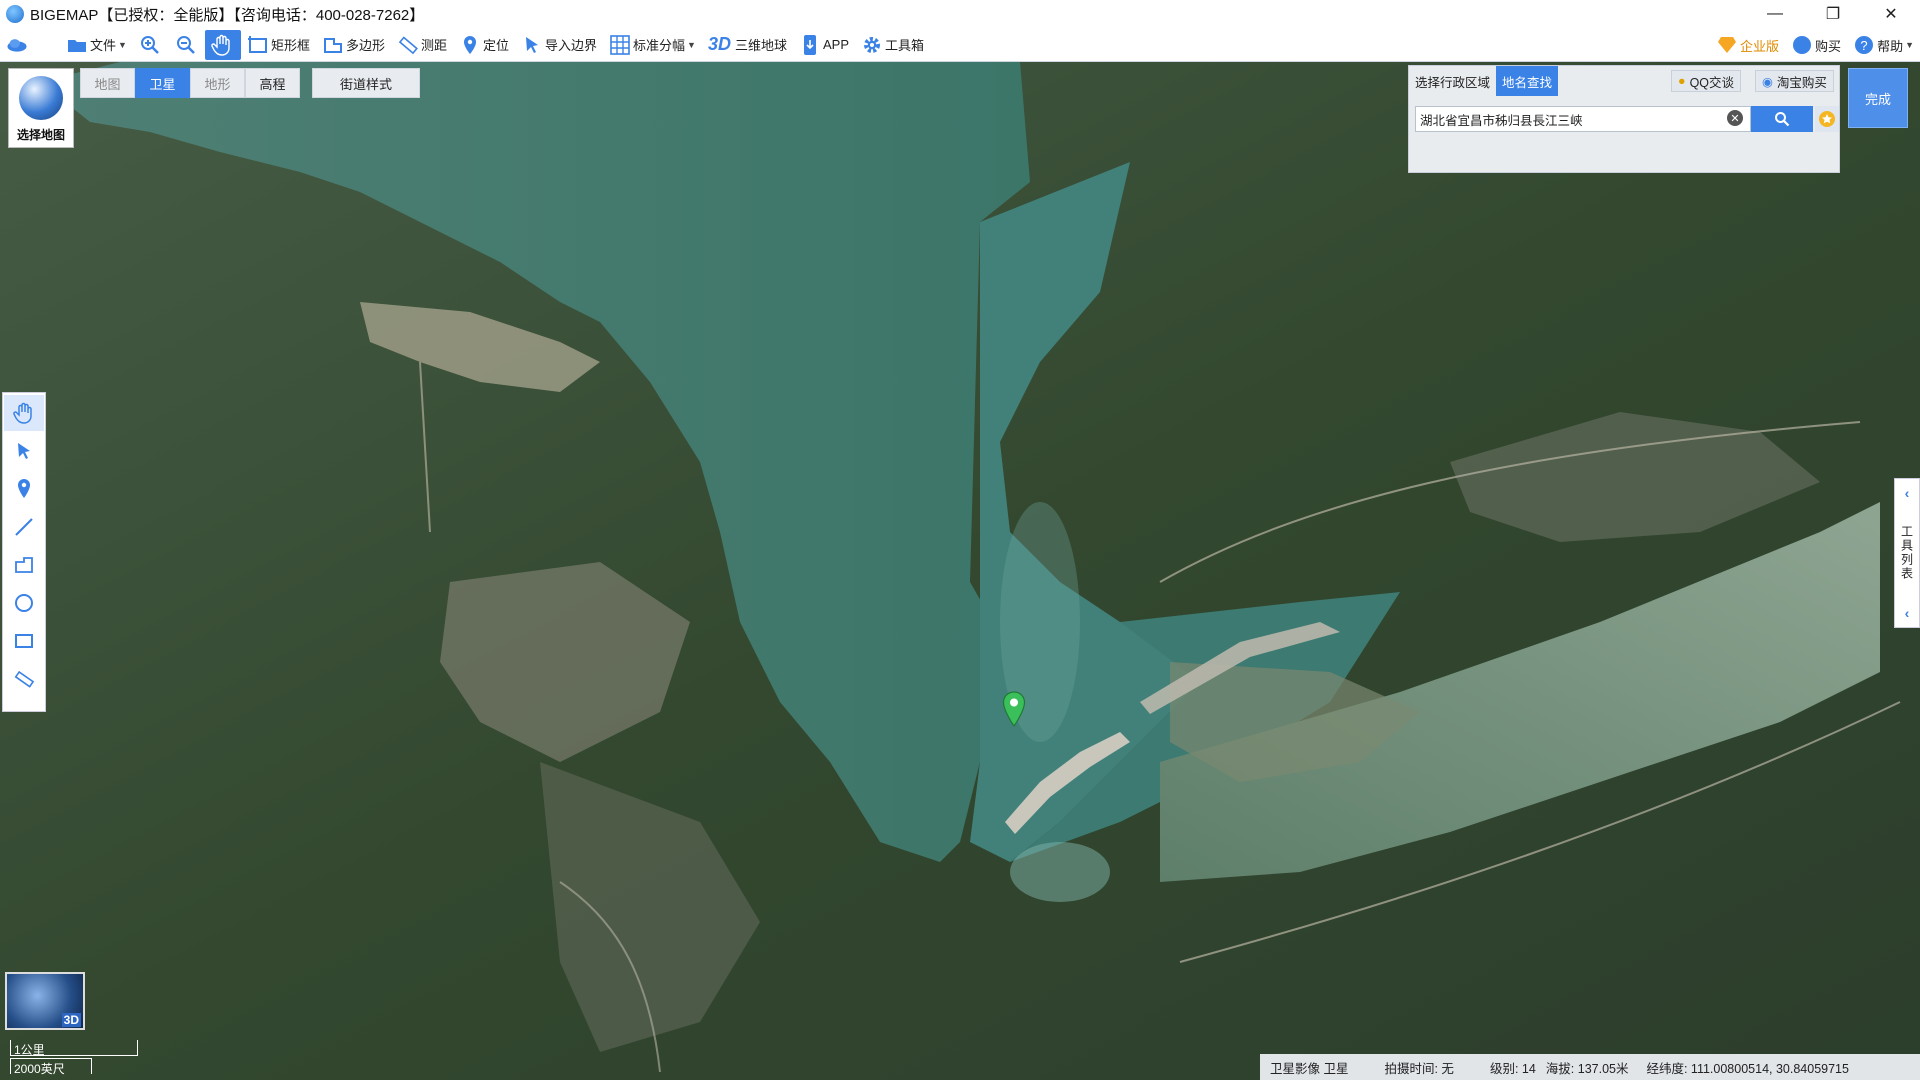  I want to click on zoom-out-button, so click(187, 45).